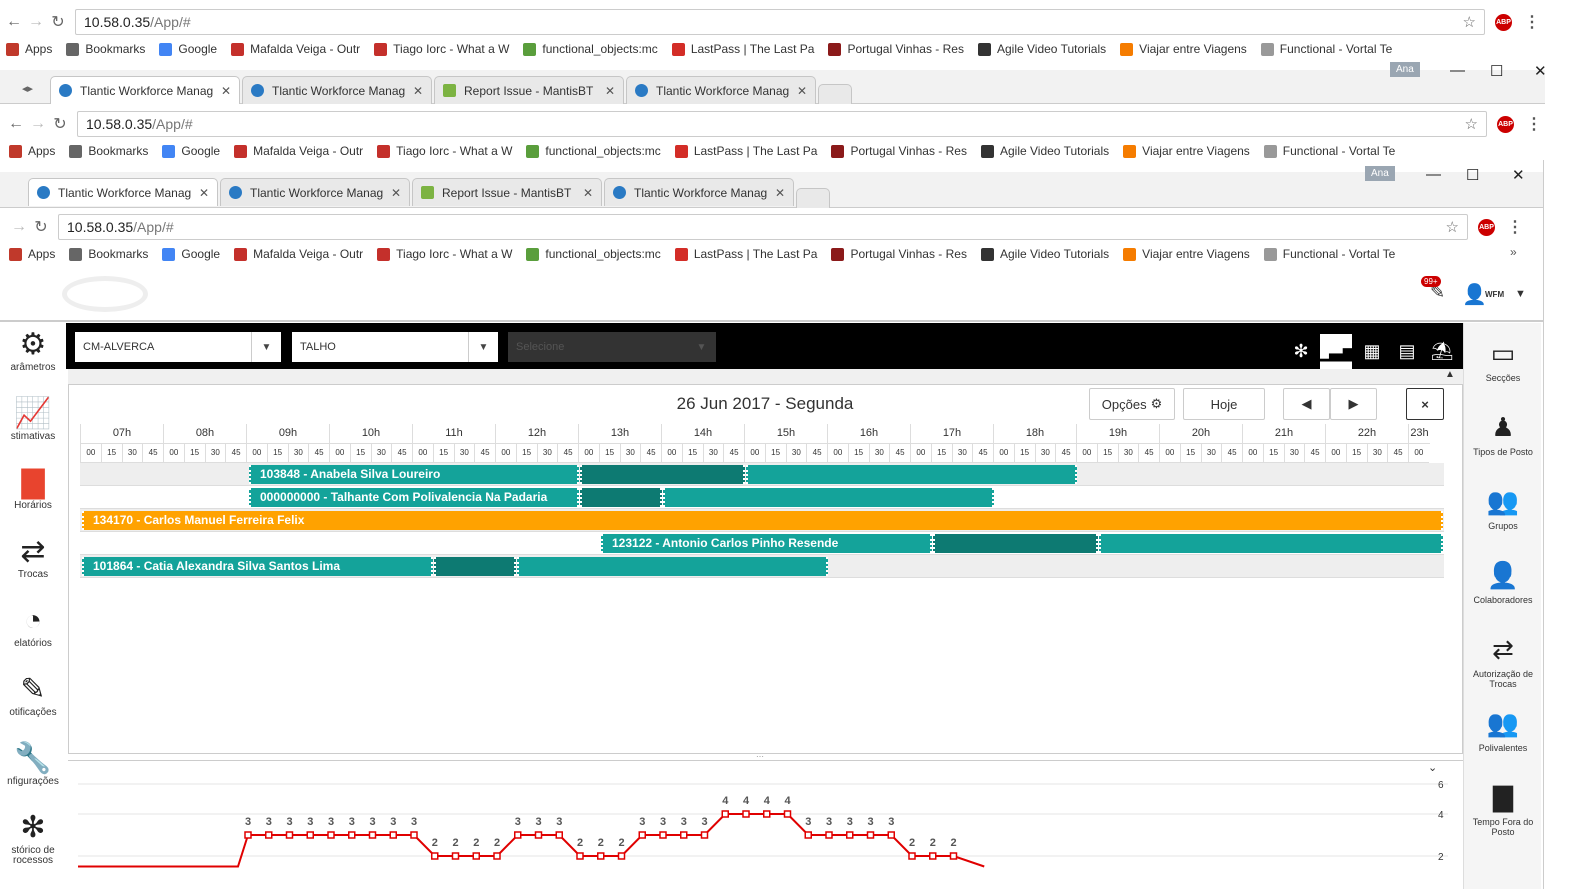  What do you see at coordinates (593, 254) in the screenshot?
I see `bookmark-item: functional_objects:mc` at bounding box center [593, 254].